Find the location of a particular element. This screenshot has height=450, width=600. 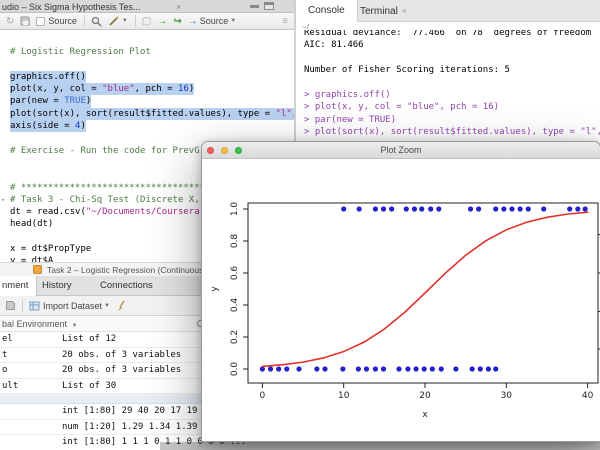

y-axis-title: y is located at coordinates (215, 289).